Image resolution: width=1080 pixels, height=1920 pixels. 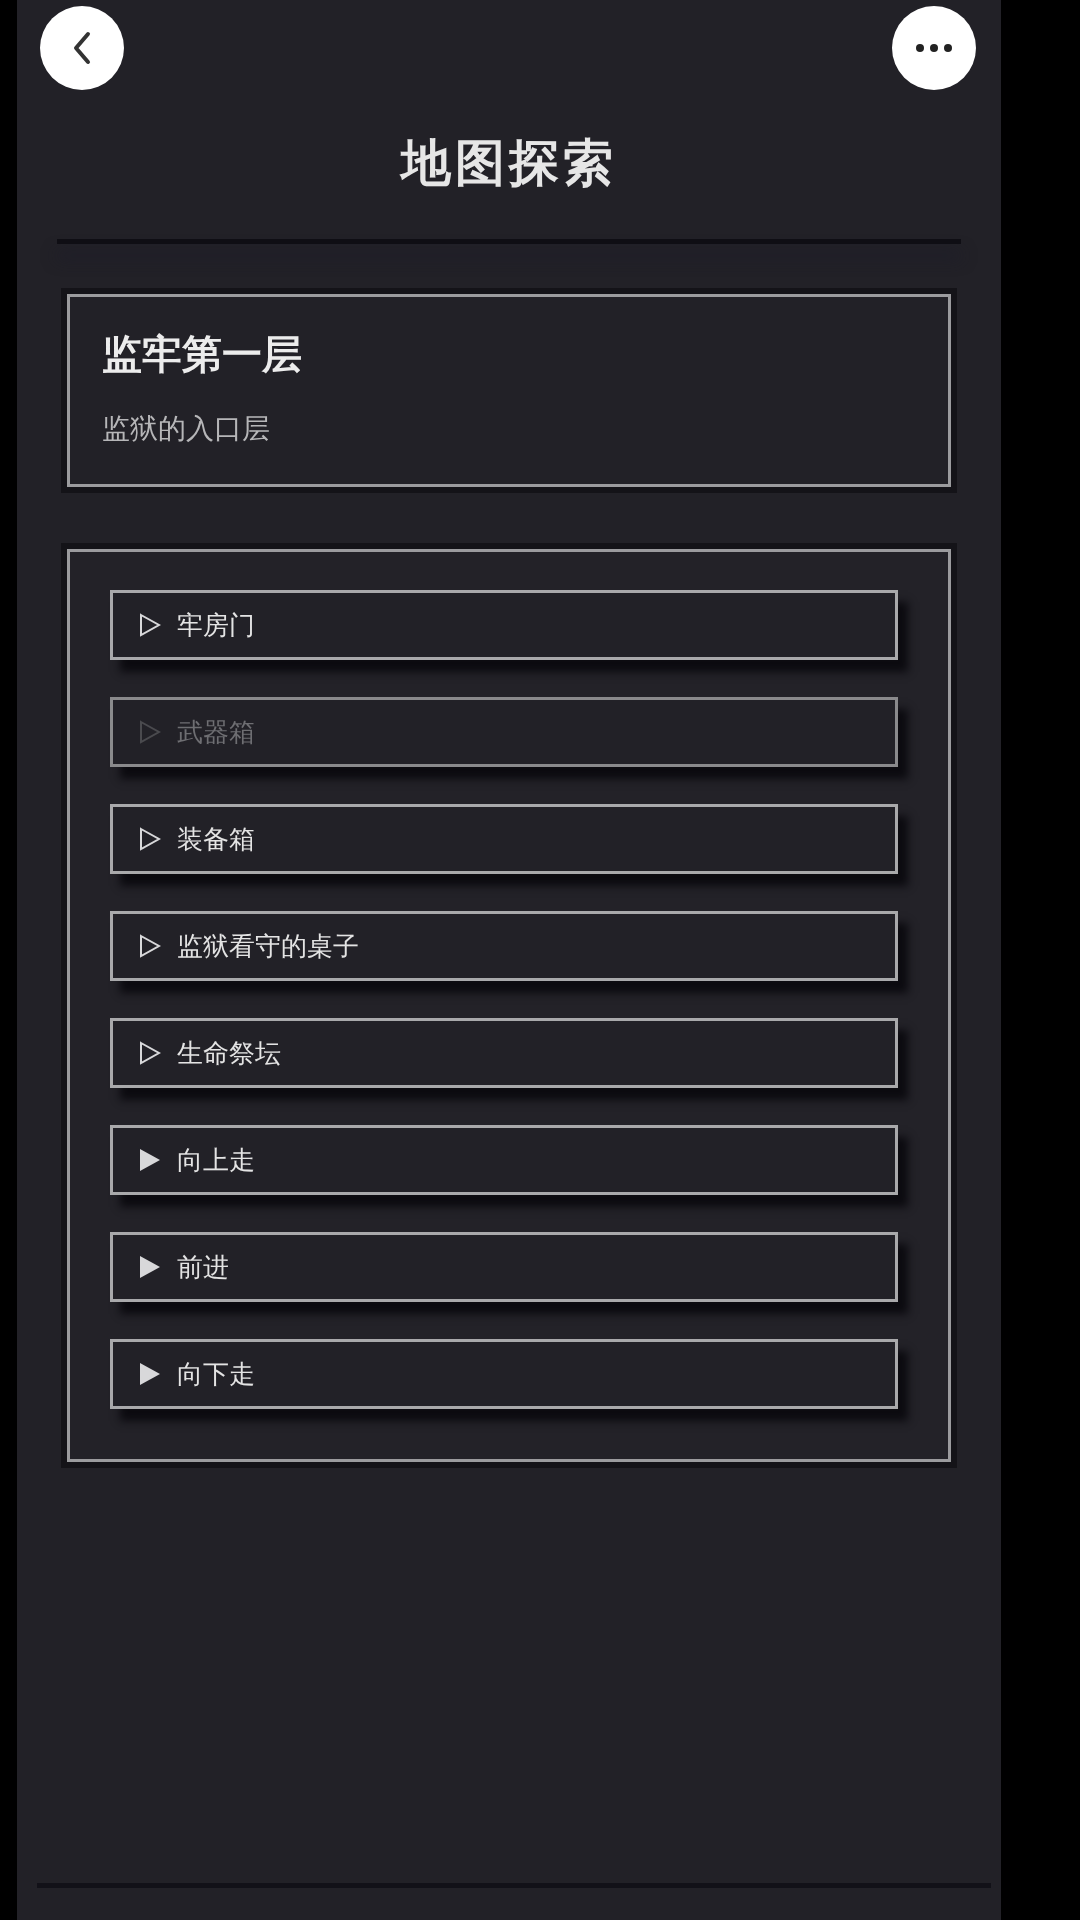 What do you see at coordinates (504, 1267) in the screenshot?
I see `action-button: 前进` at bounding box center [504, 1267].